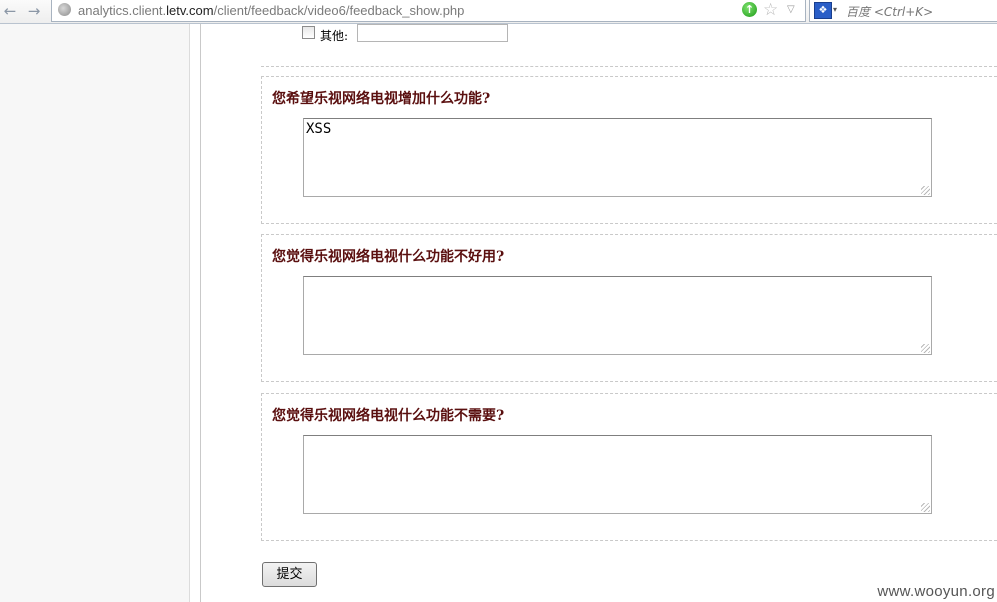  I want to click on other-input, so click(432, 33).